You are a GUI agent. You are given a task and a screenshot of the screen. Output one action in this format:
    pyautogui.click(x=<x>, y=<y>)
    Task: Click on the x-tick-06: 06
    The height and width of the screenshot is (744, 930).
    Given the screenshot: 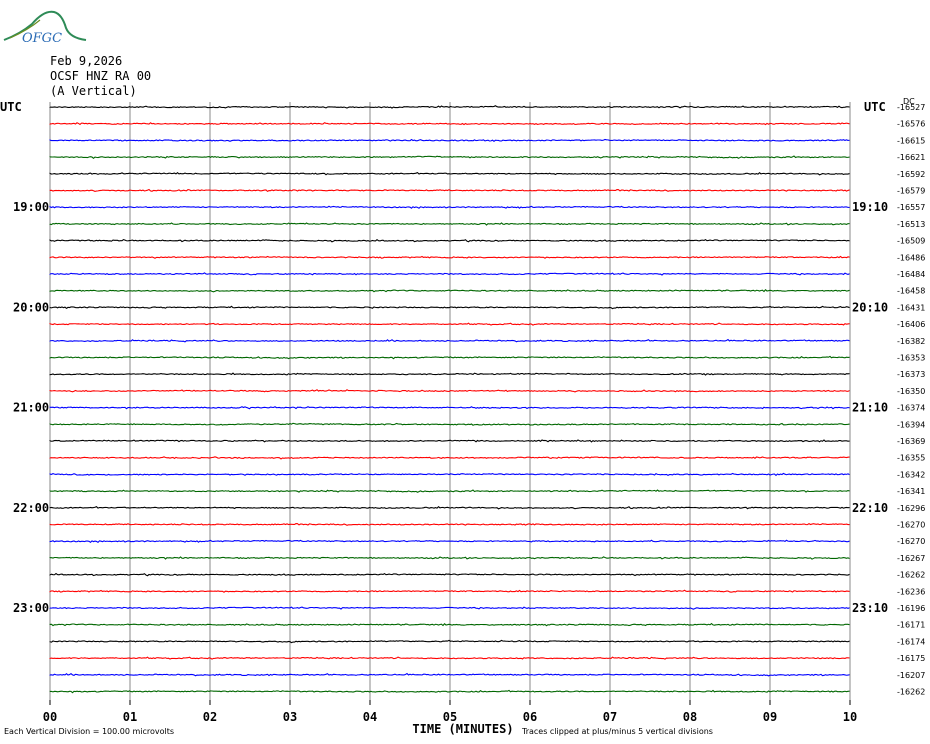 What is the action you would take?
    pyautogui.click(x=530, y=717)
    